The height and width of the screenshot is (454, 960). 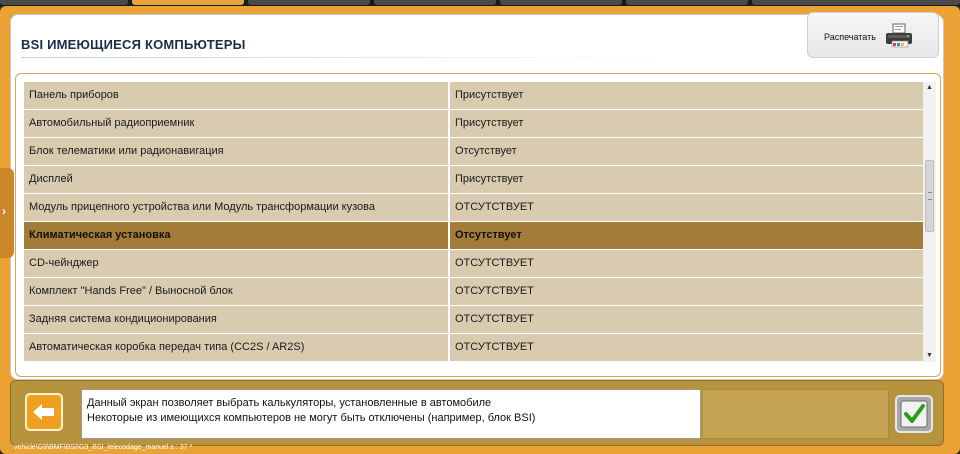 I want to click on table-row: Дисплей Присутствует, so click(x=473, y=180).